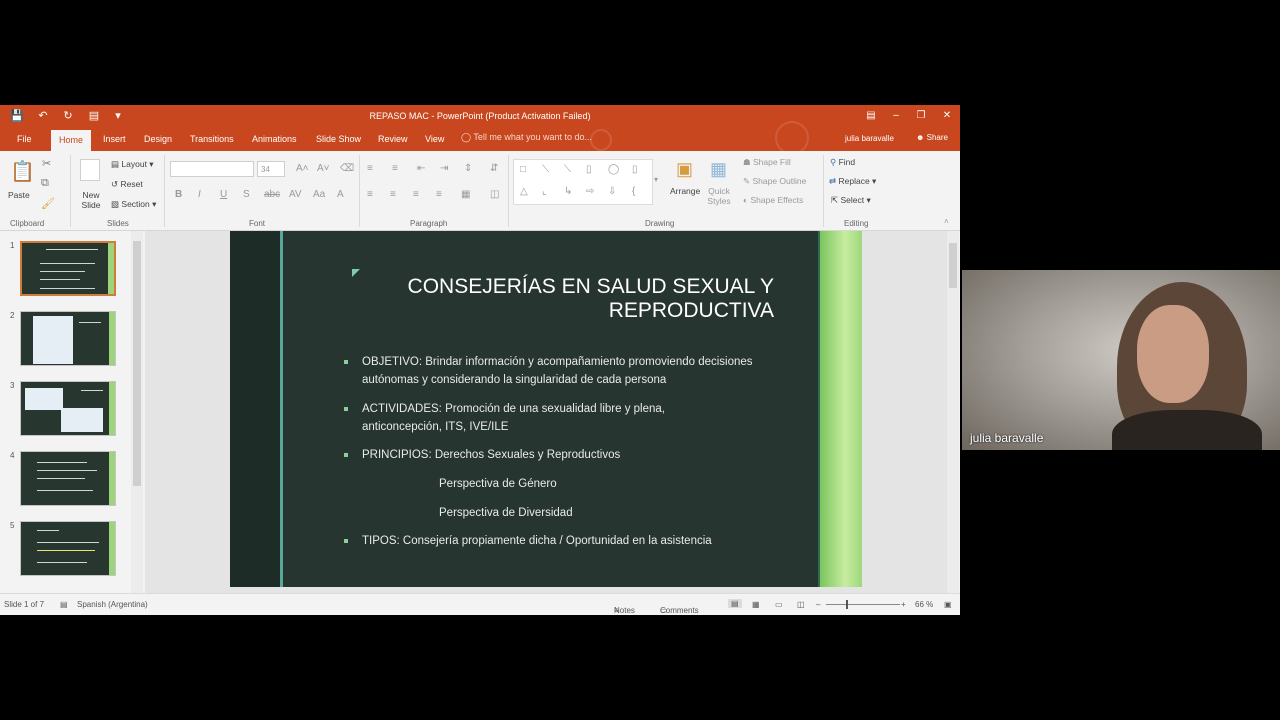  Describe the element at coordinates (589, 169) in the screenshot. I see `rectangle-shape-icon: ▯` at that location.